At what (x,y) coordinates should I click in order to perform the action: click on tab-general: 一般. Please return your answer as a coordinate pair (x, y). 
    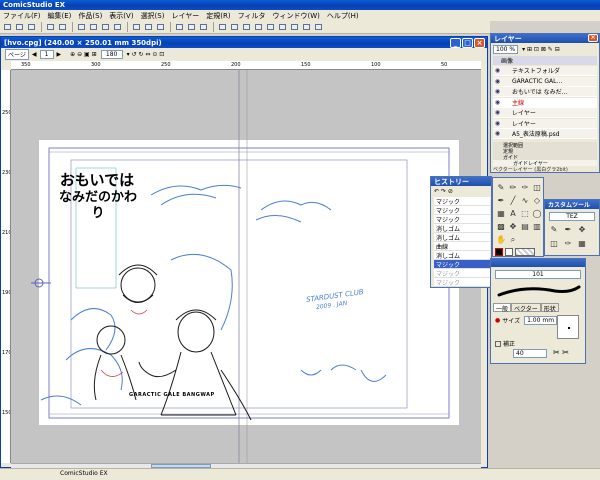
    Looking at the image, I should click on (502, 308).